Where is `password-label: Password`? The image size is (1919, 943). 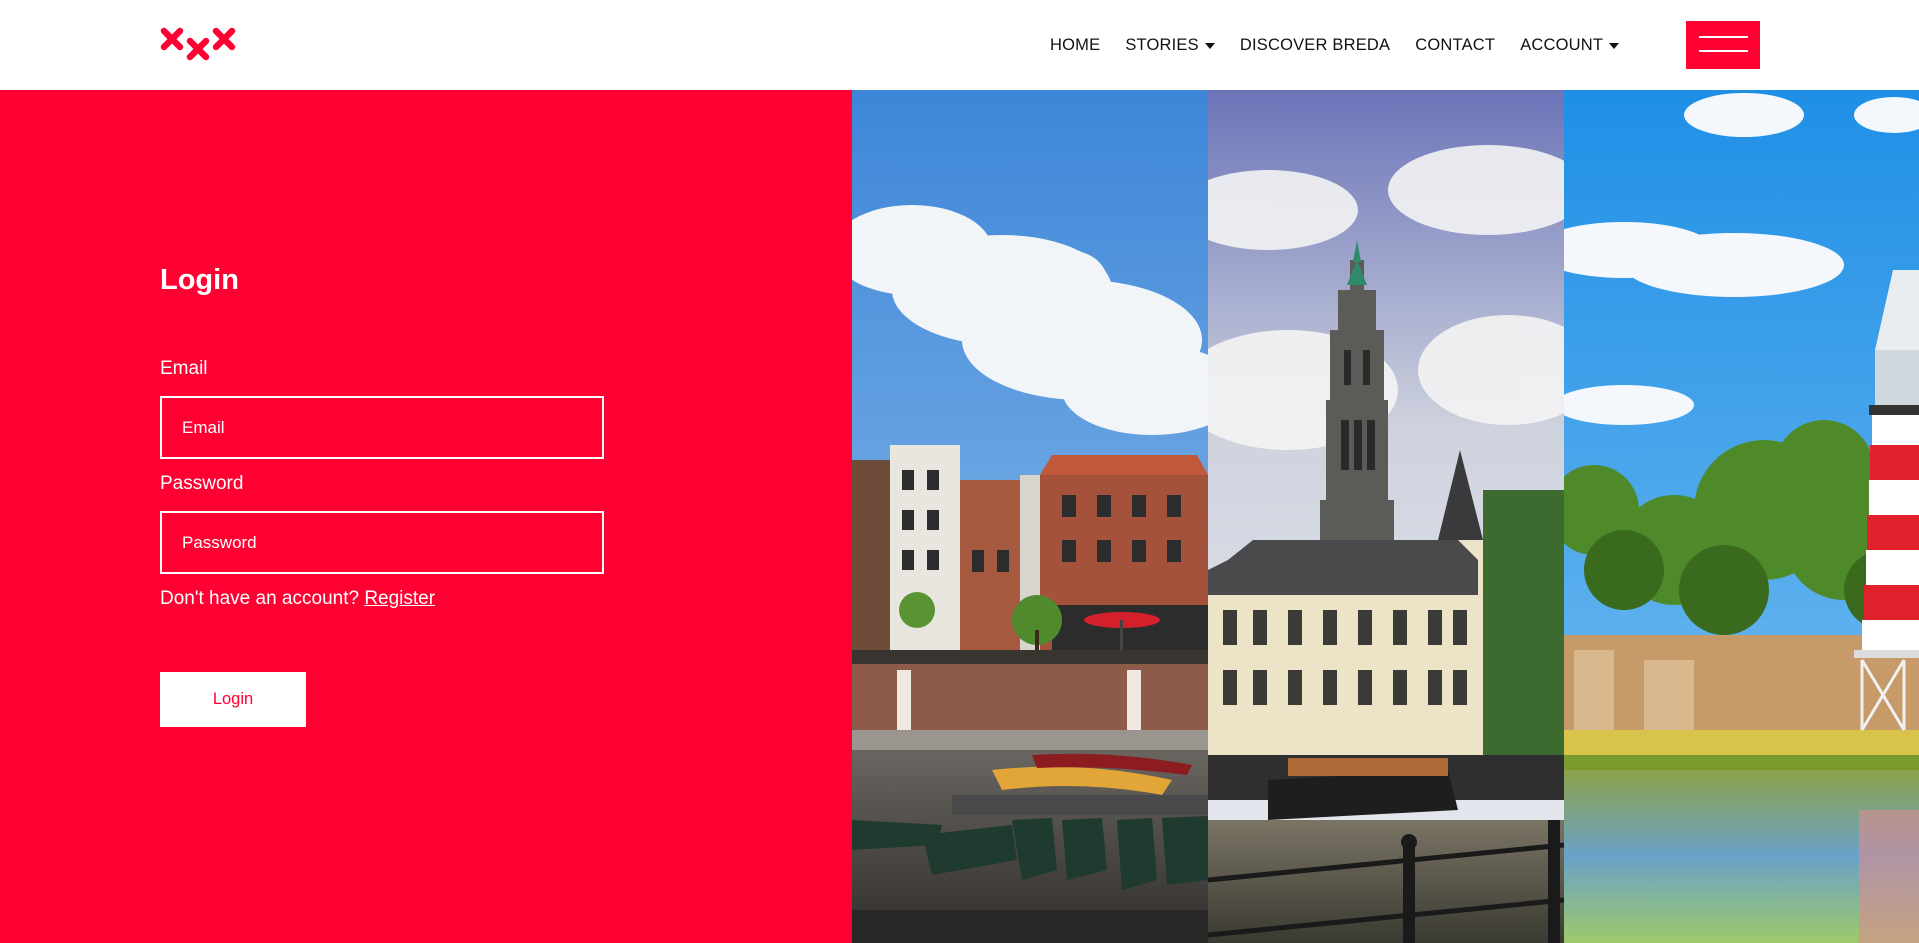
password-label: Password is located at coordinates (202, 483).